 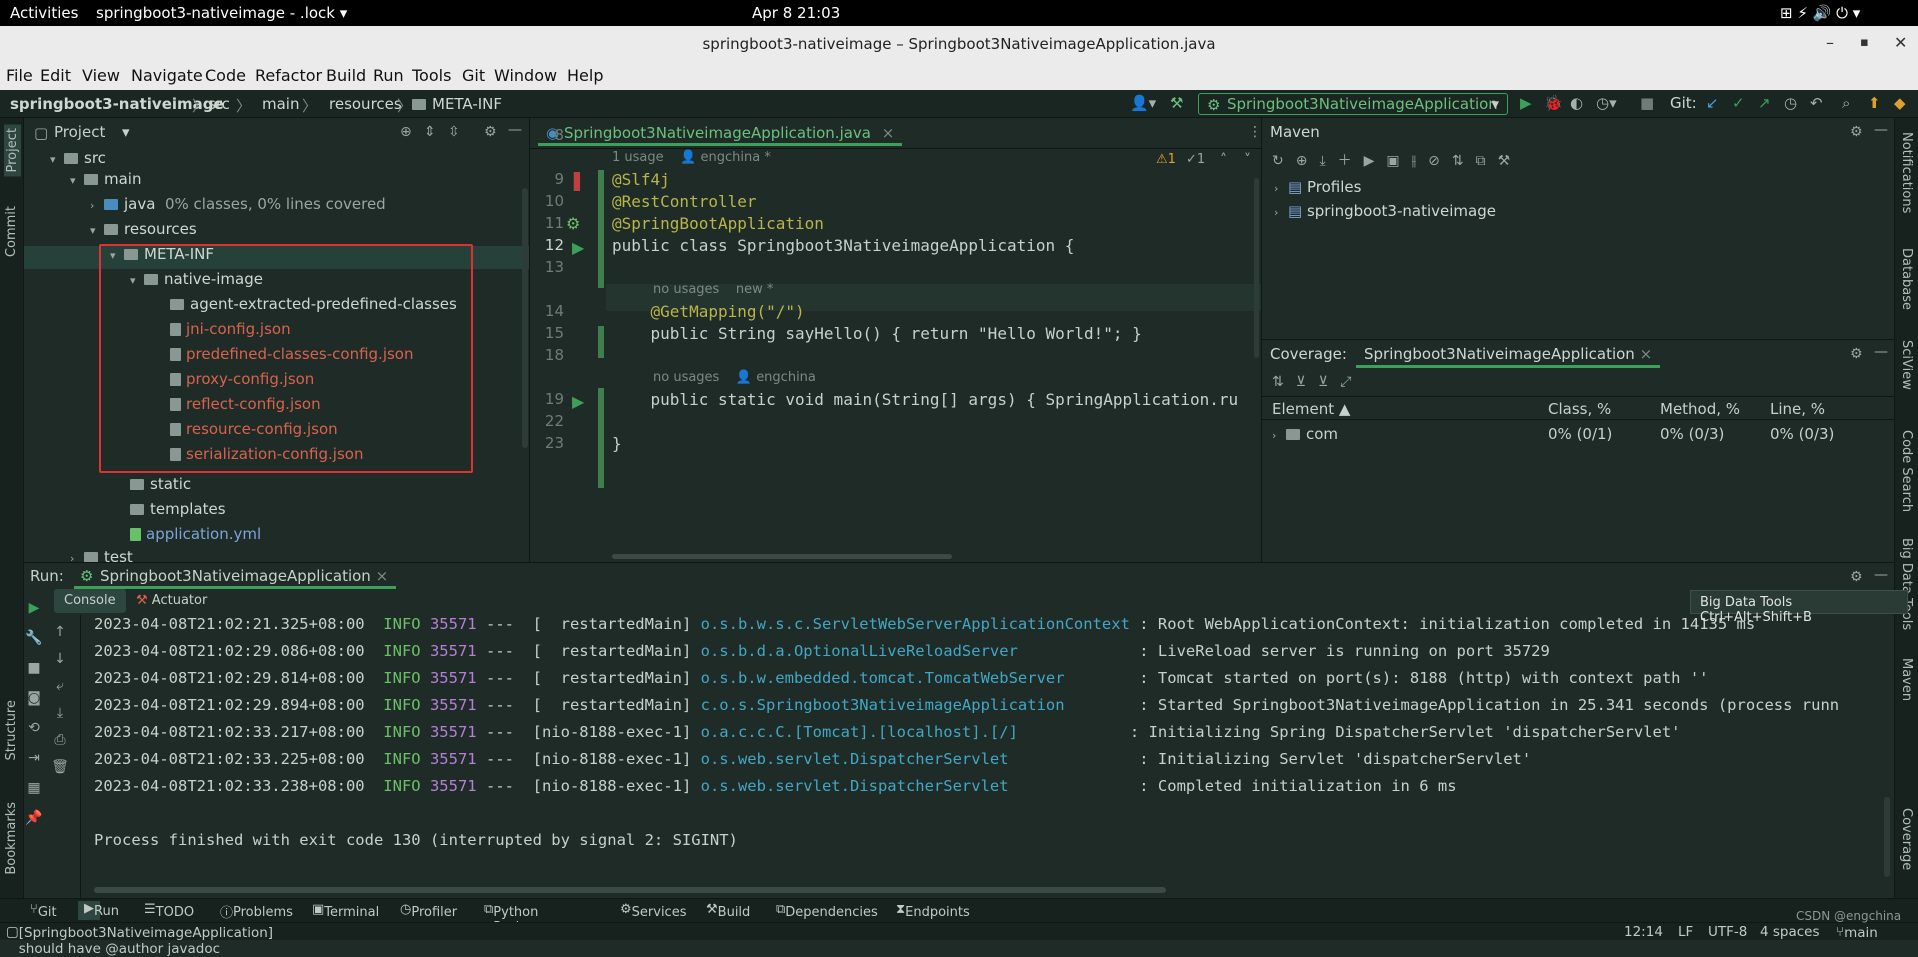 What do you see at coordinates (1247, 160) in the screenshot?
I see `next-highlight-icon: ˅` at bounding box center [1247, 160].